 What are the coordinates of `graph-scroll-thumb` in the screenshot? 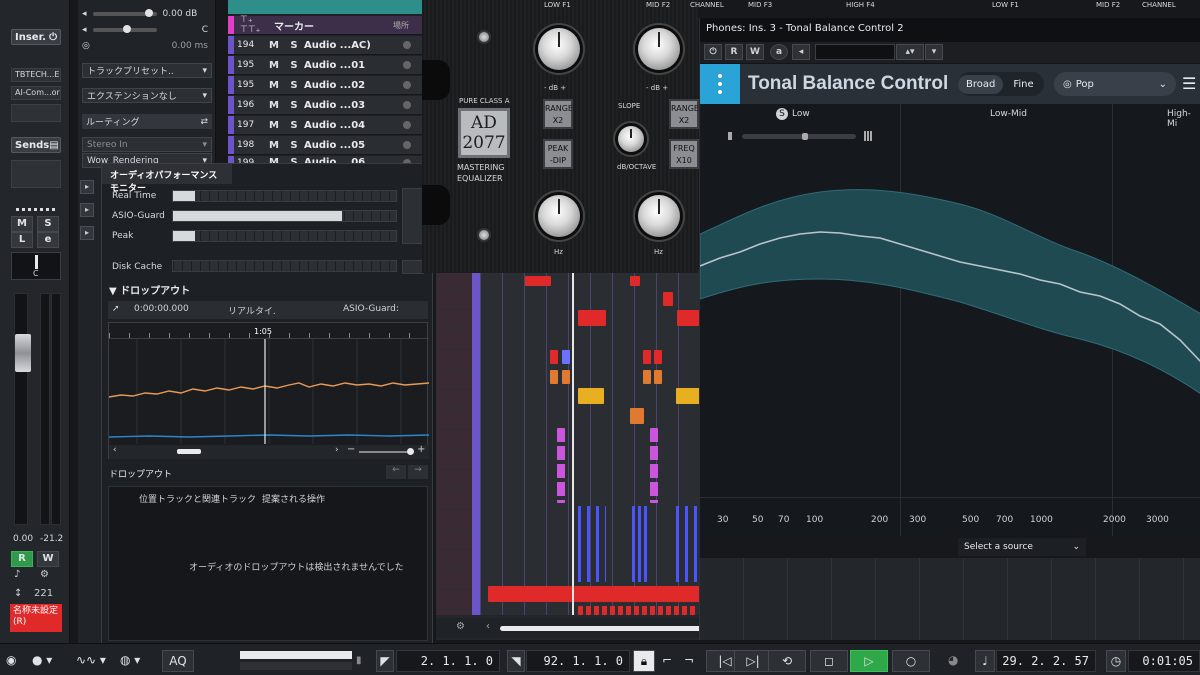 It's located at (189, 451).